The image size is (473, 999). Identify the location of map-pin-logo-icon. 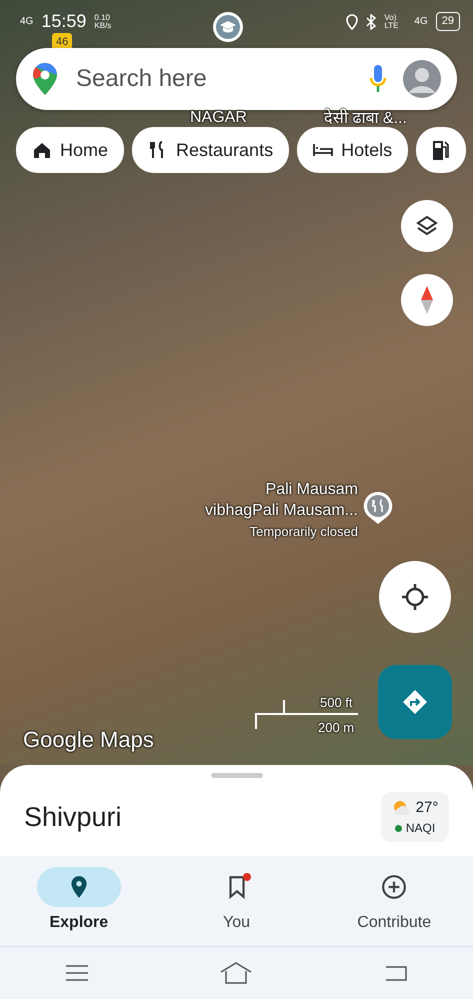
(45, 79).